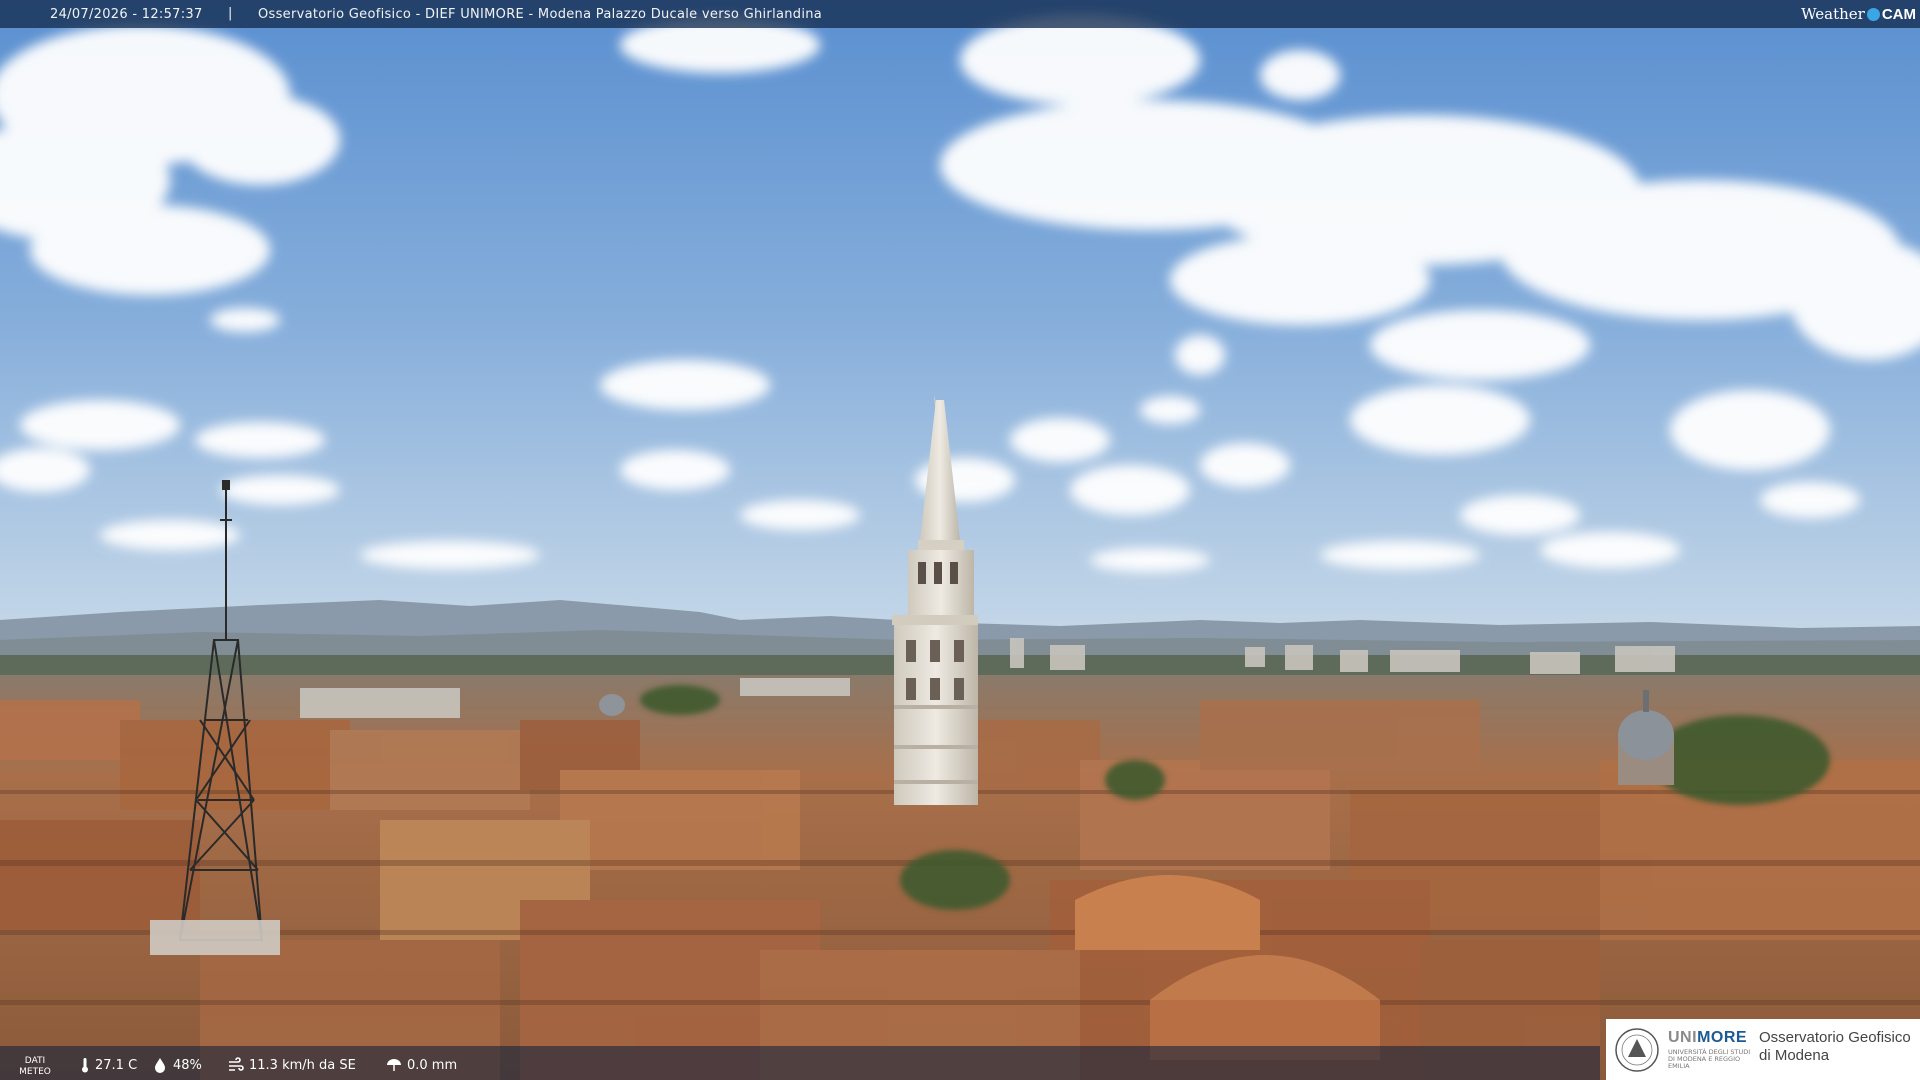 This screenshot has height=1080, width=1920. I want to click on brand-weather-text: Weather, so click(1833, 14).